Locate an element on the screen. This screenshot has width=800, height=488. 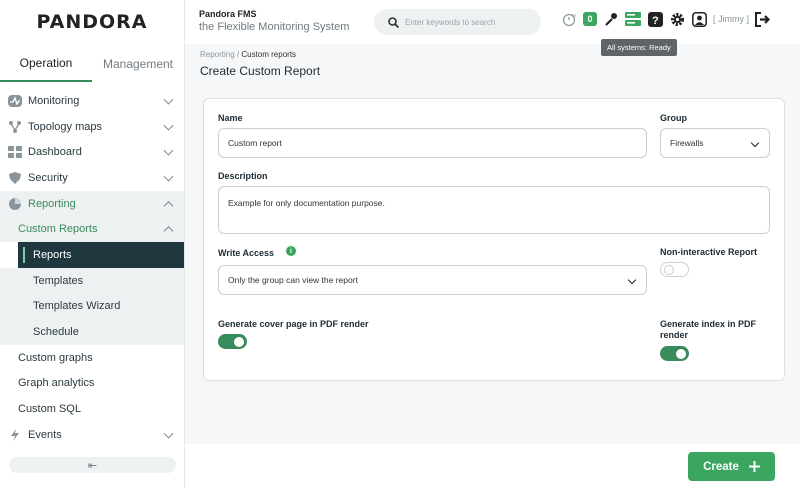
write-access-select: Only the group can view the report is located at coordinates (432, 280).